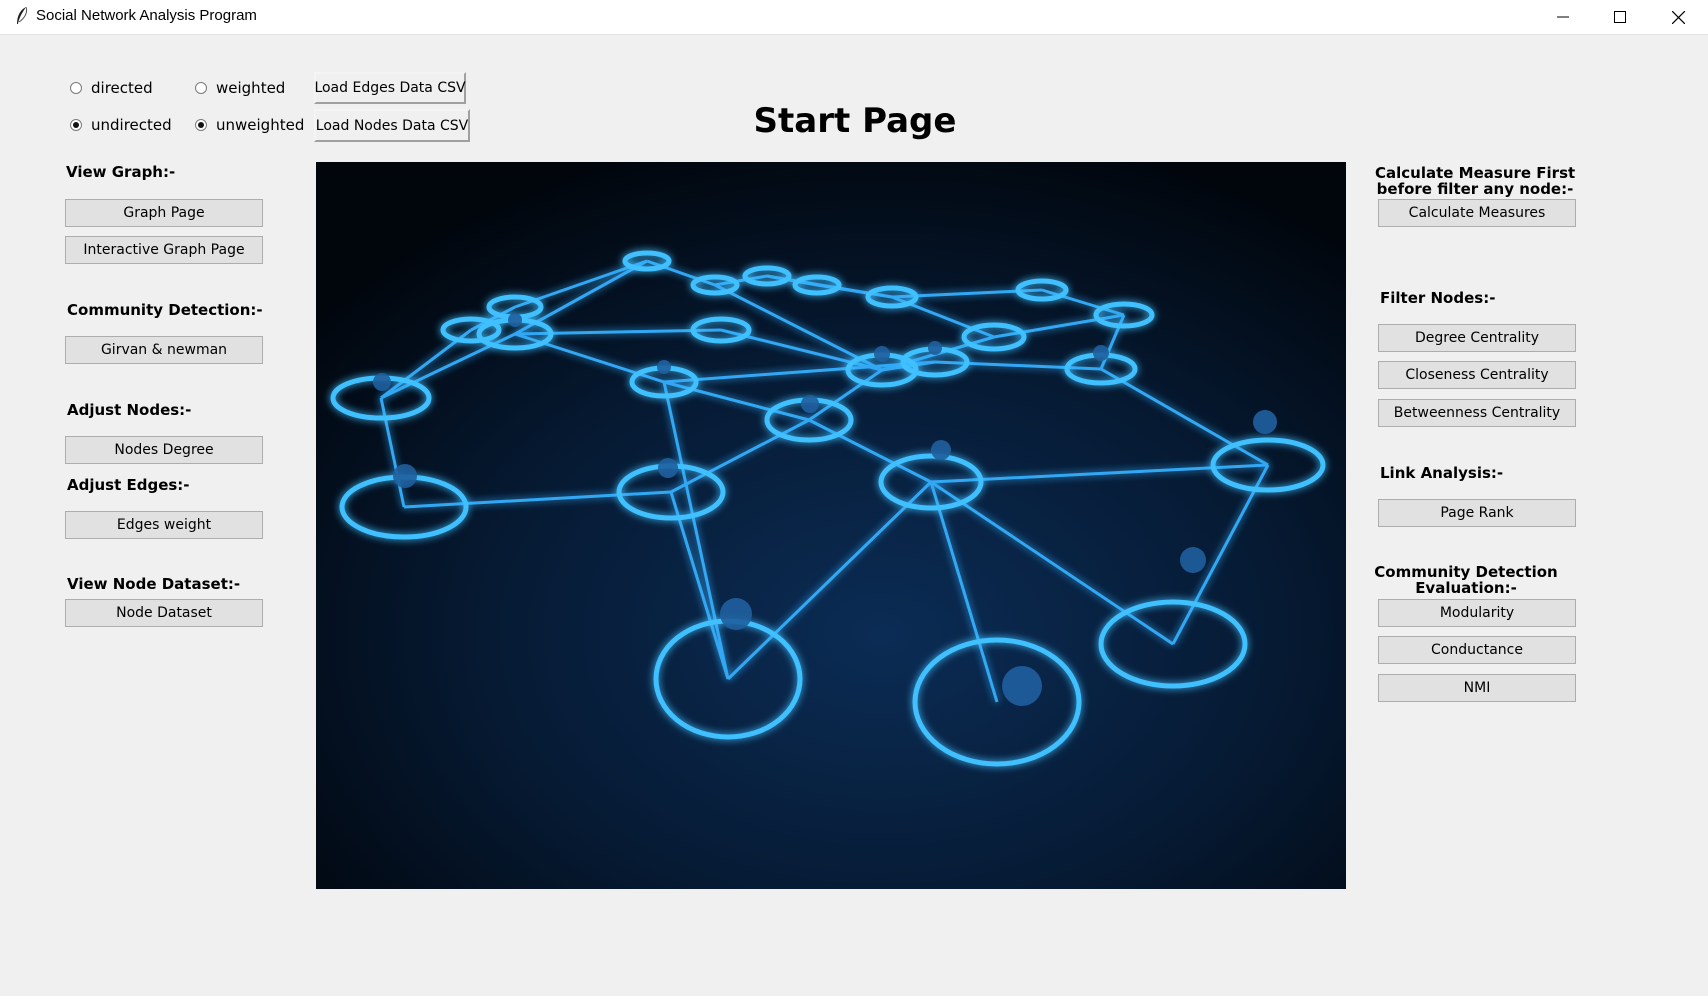 The width and height of the screenshot is (1708, 996). What do you see at coordinates (1477, 213) in the screenshot?
I see `calculate-measures-button: Calculate Measures` at bounding box center [1477, 213].